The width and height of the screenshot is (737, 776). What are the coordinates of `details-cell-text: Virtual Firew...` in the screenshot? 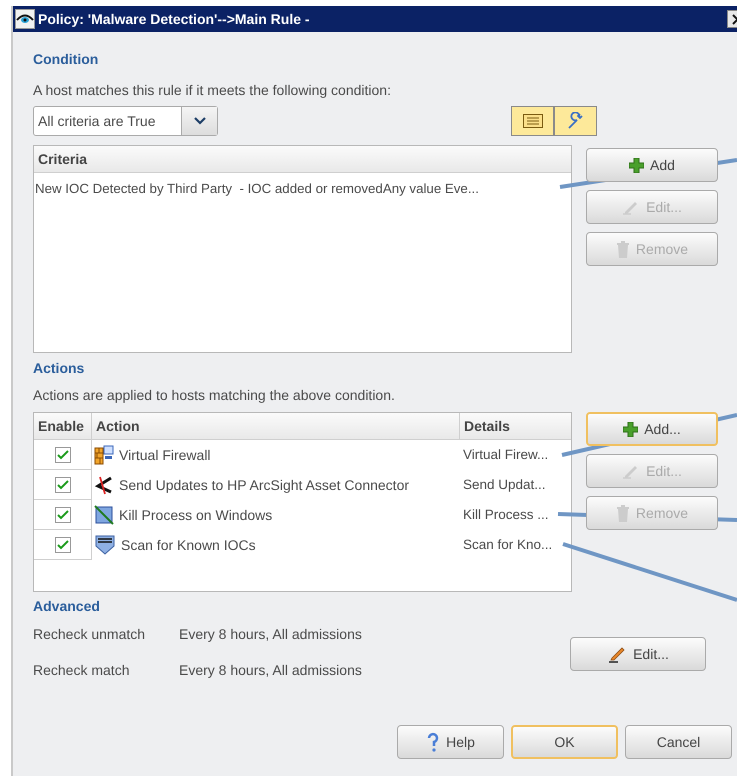 It's located at (506, 455).